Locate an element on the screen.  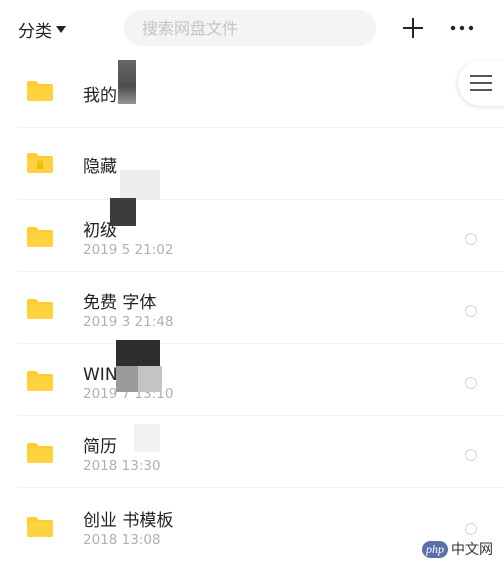
file-row: 我的 is located at coordinates (252, 92).